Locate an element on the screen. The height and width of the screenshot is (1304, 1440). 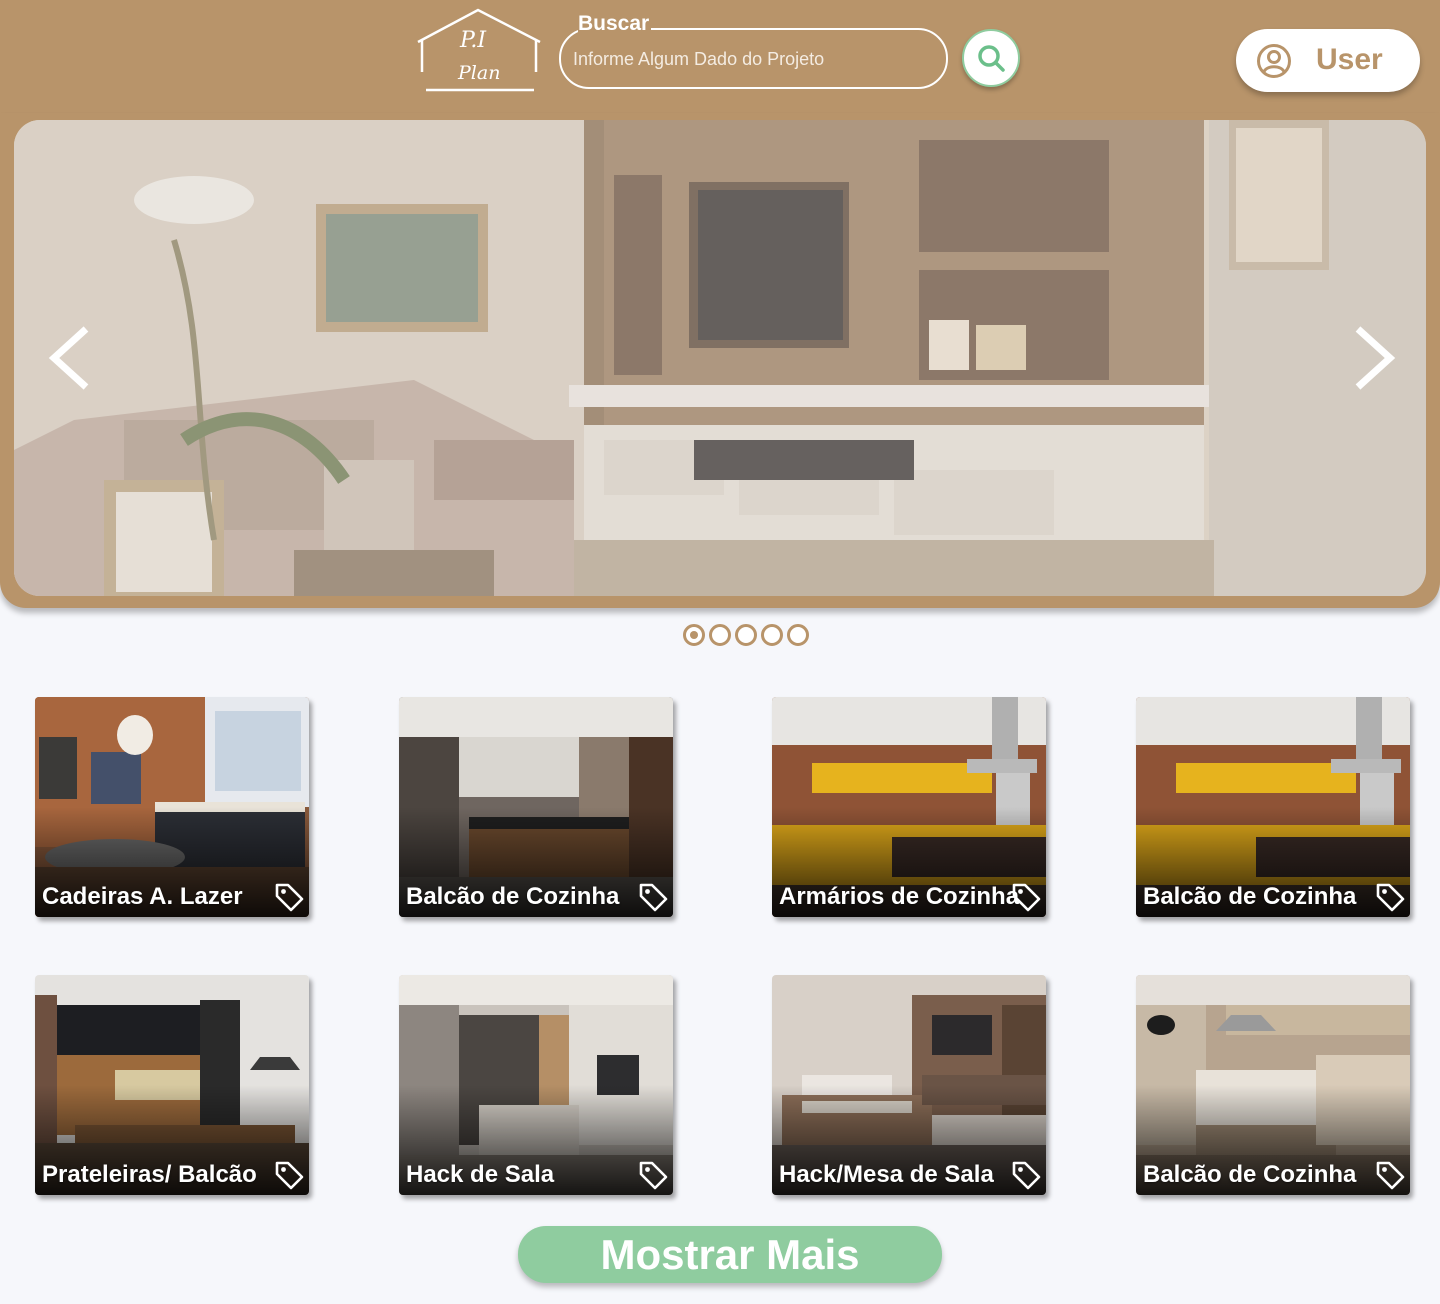
project-card: Hack/Mesa de Sala is located at coordinates (909, 1085).